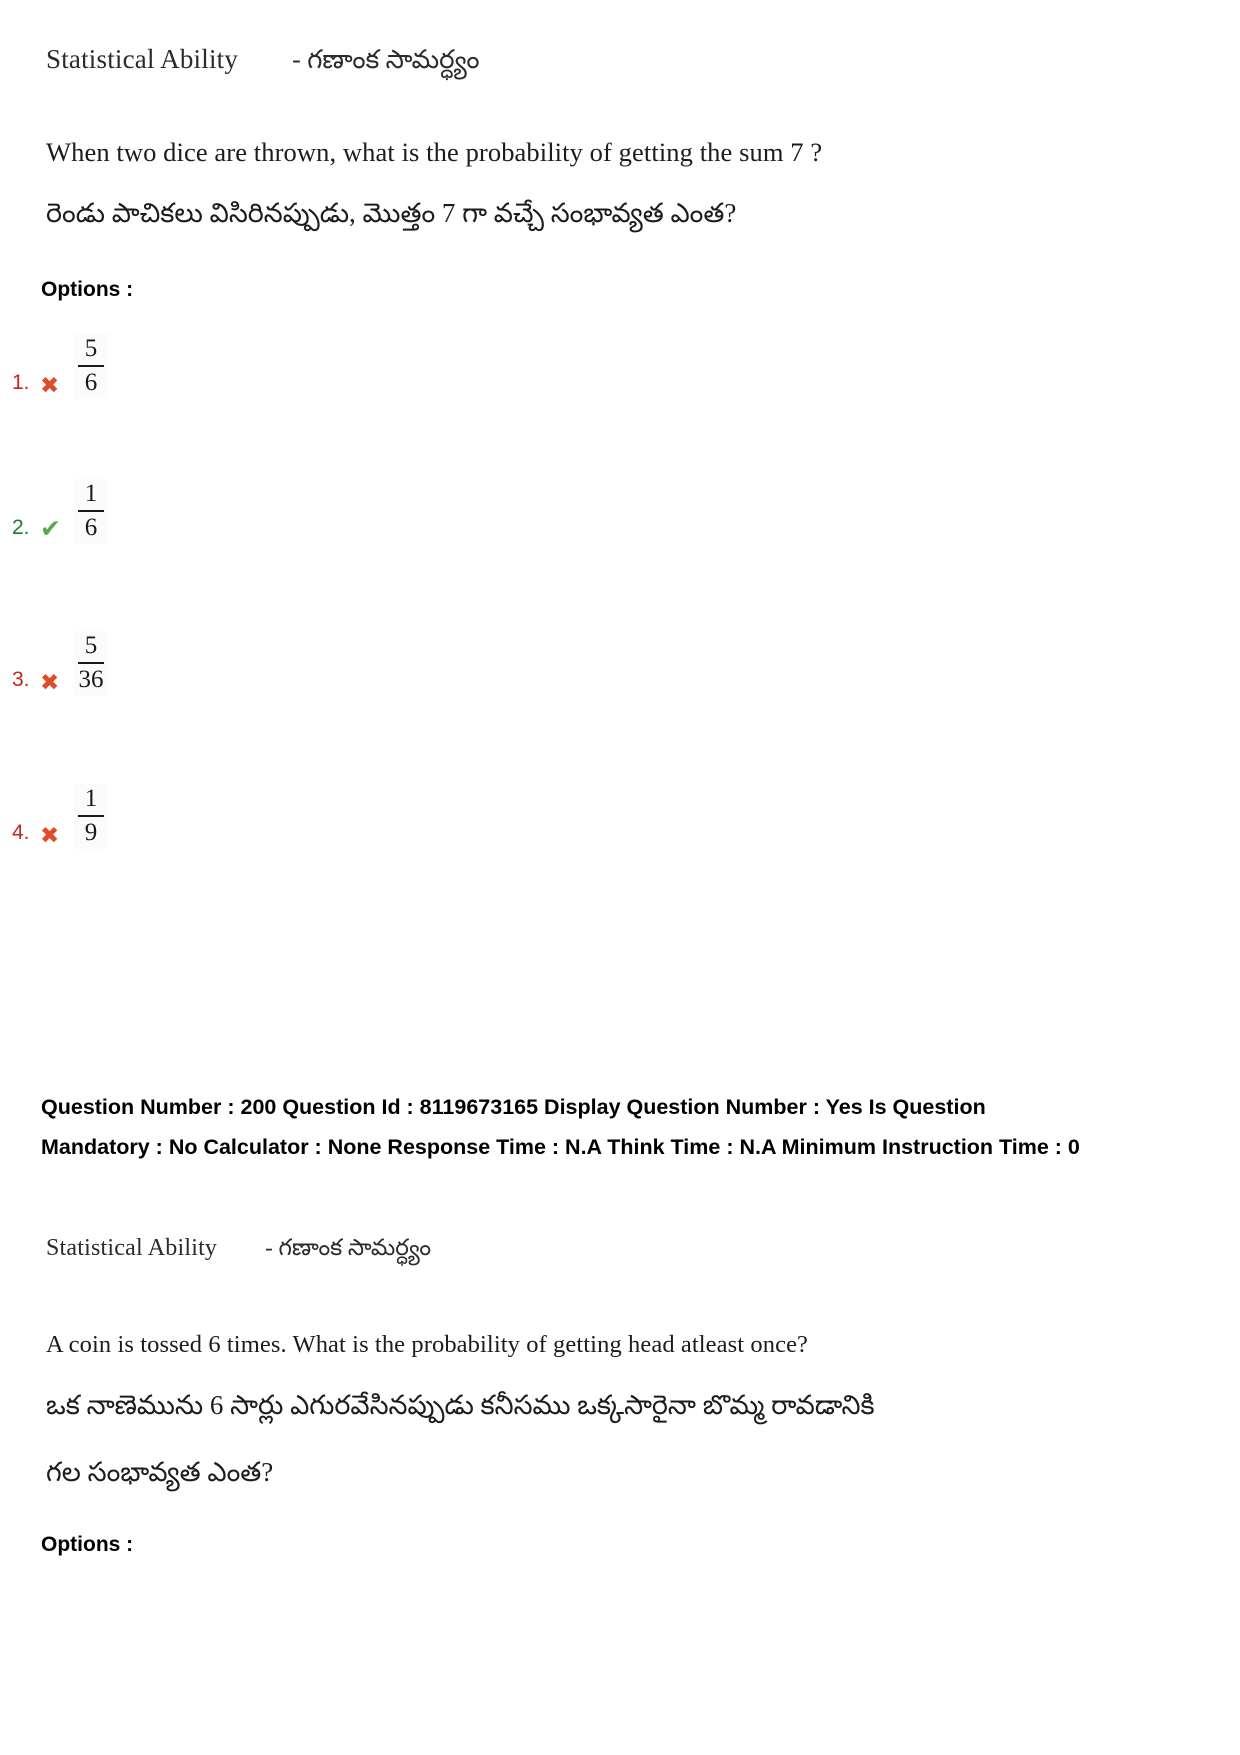 This screenshot has width=1240, height=1755. What do you see at coordinates (91, 833) in the screenshot?
I see `fraction-denominator: 9` at bounding box center [91, 833].